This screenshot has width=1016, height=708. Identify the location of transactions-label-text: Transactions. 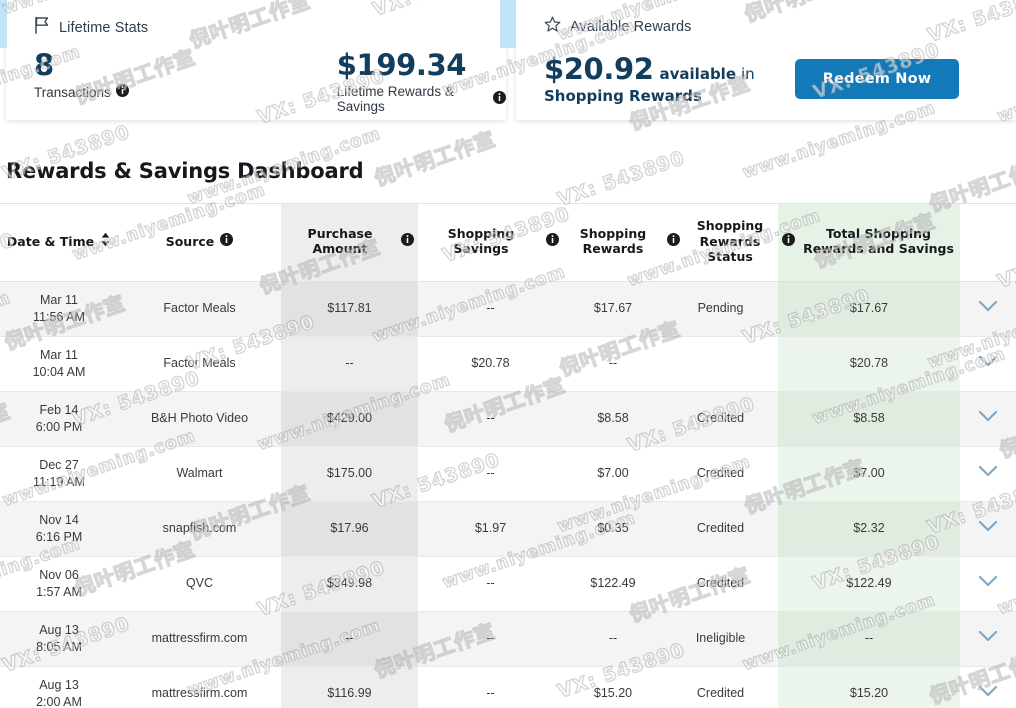
(72, 92).